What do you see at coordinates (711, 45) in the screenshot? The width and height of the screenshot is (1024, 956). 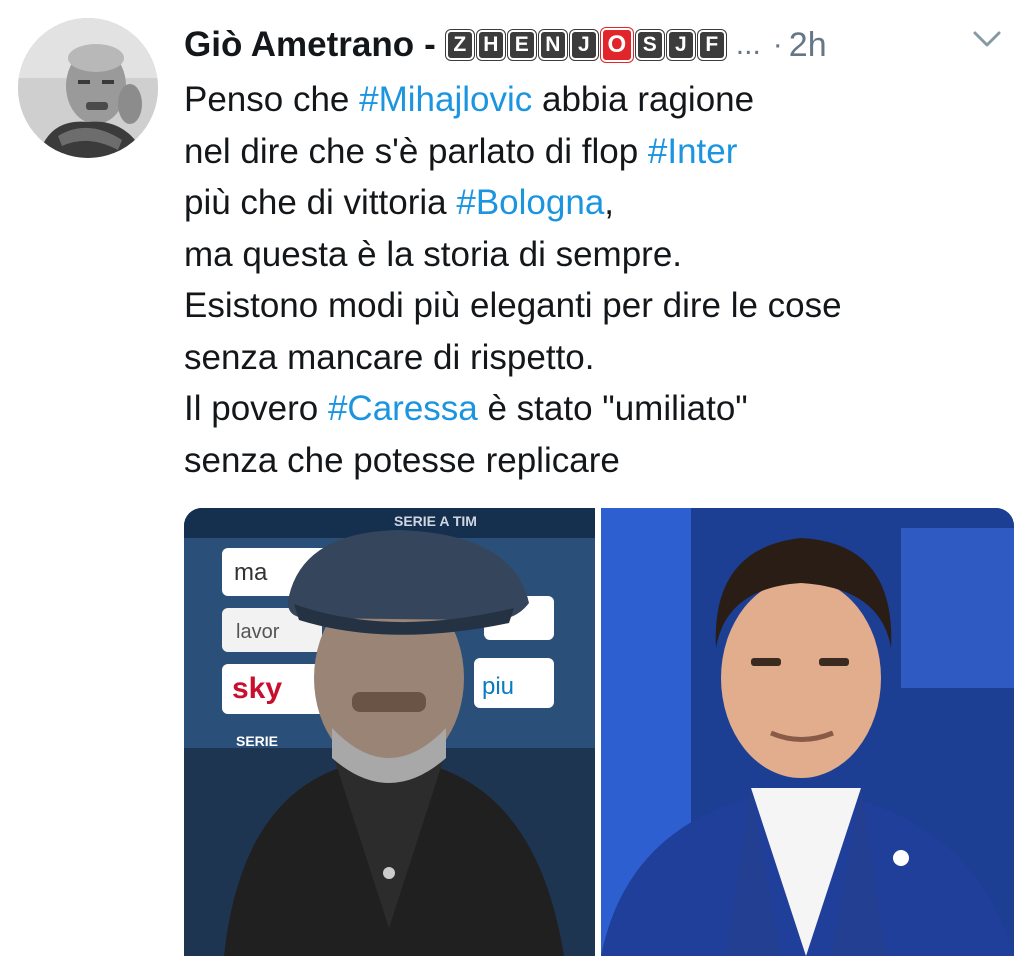 I see `letter-badge: F` at bounding box center [711, 45].